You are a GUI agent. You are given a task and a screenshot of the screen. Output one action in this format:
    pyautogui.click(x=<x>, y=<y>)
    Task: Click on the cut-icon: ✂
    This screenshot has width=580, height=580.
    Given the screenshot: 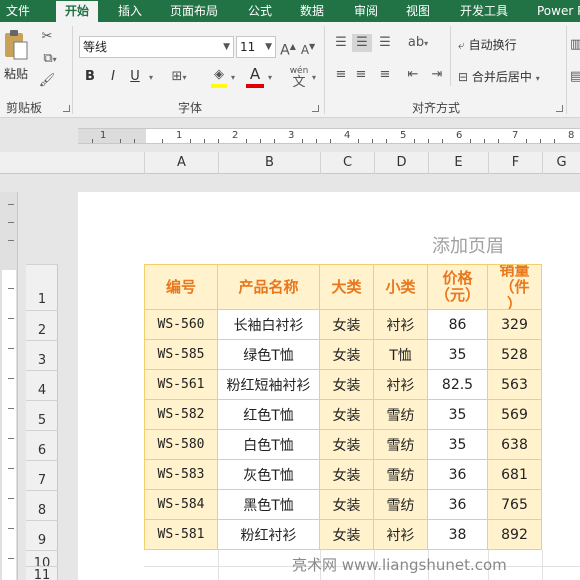 What is the action you would take?
    pyautogui.click(x=47, y=37)
    